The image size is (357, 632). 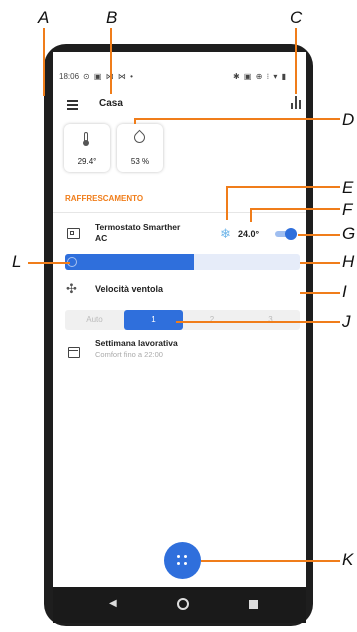 What do you see at coordinates (129, 354) in the screenshot?
I see `schedule-subtitle: Comfort fino a 22:00` at bounding box center [129, 354].